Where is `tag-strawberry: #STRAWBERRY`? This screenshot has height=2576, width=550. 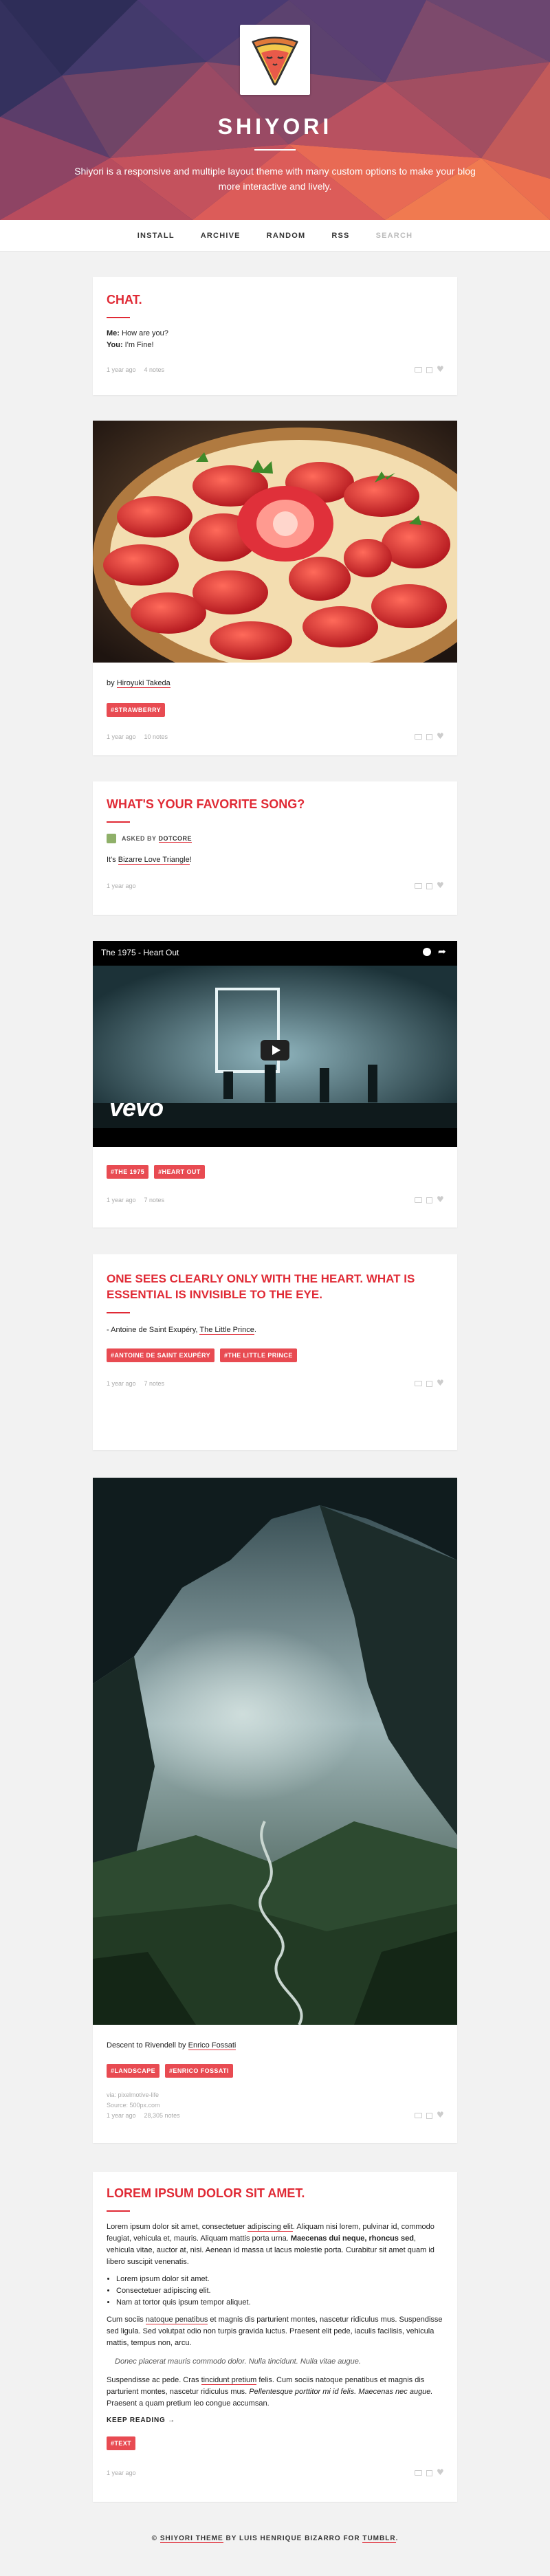 tag-strawberry: #STRAWBERRY is located at coordinates (136, 710).